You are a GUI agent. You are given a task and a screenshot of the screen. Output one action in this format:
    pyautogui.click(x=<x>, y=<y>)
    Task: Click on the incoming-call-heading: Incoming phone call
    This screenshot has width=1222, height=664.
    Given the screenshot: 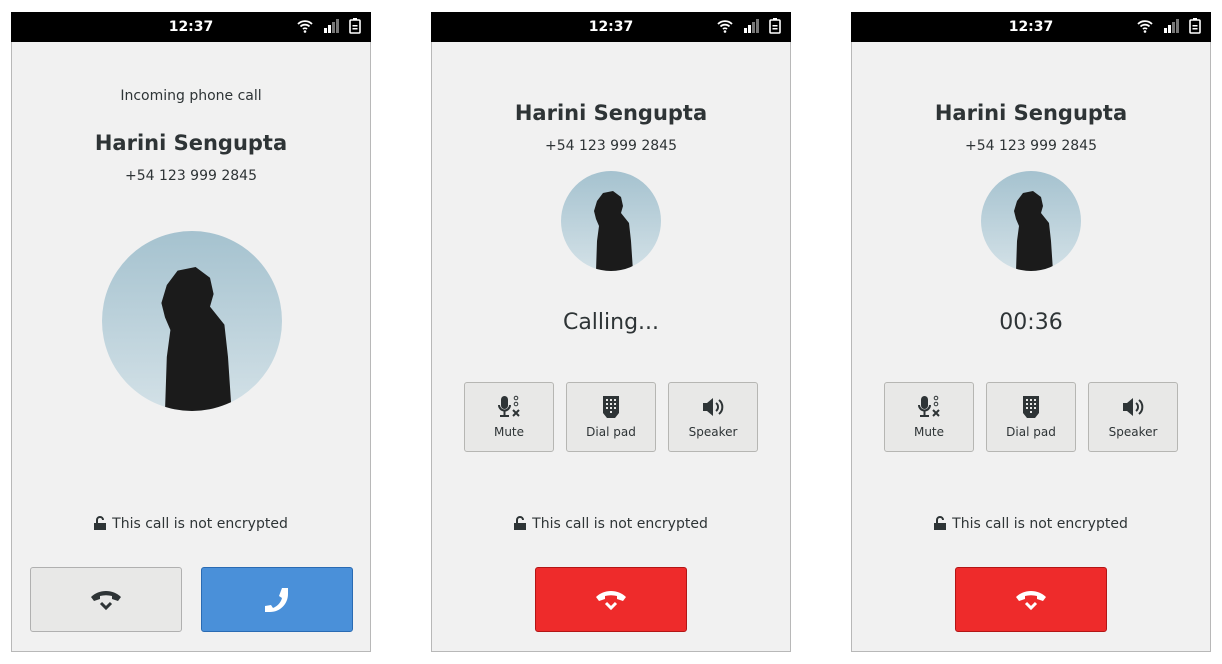 What is the action you would take?
    pyautogui.click(x=191, y=96)
    